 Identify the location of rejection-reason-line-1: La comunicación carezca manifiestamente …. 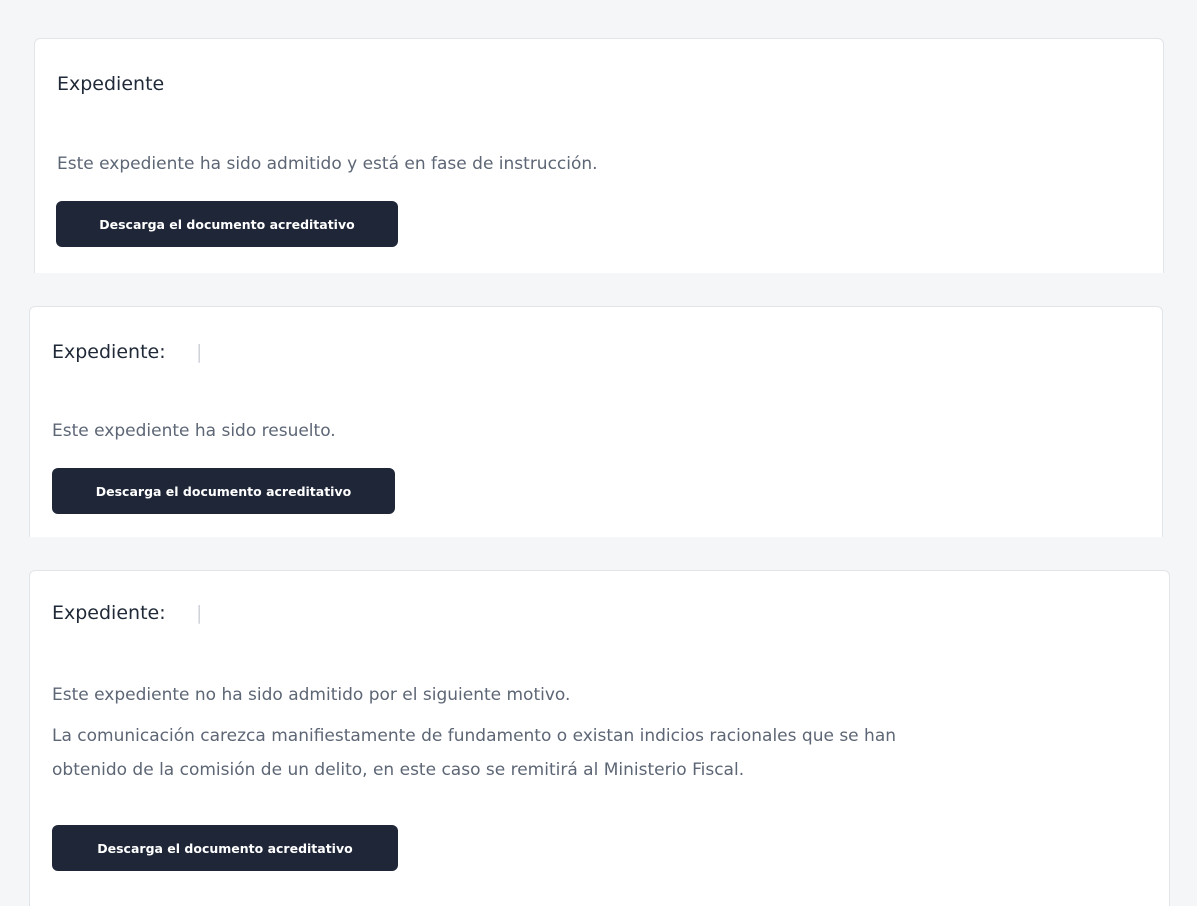
(474, 736).